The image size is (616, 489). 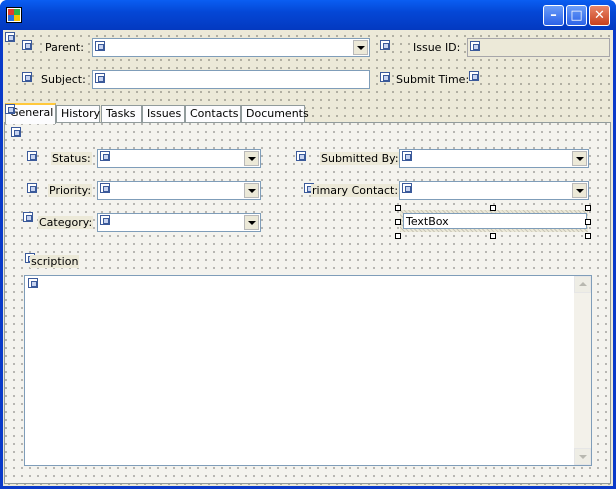 I want to click on primary-contact-combobox, so click(x=494, y=190).